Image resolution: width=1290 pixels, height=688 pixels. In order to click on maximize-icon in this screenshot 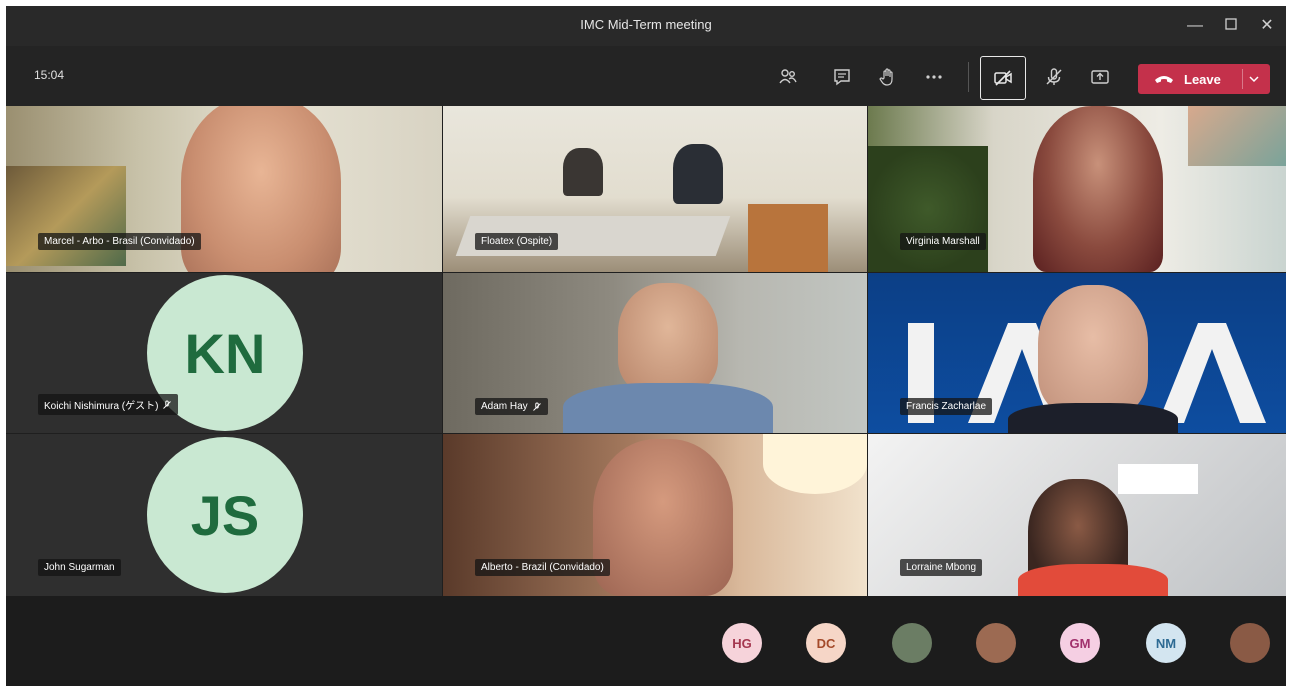, I will do `click(1231, 24)`.